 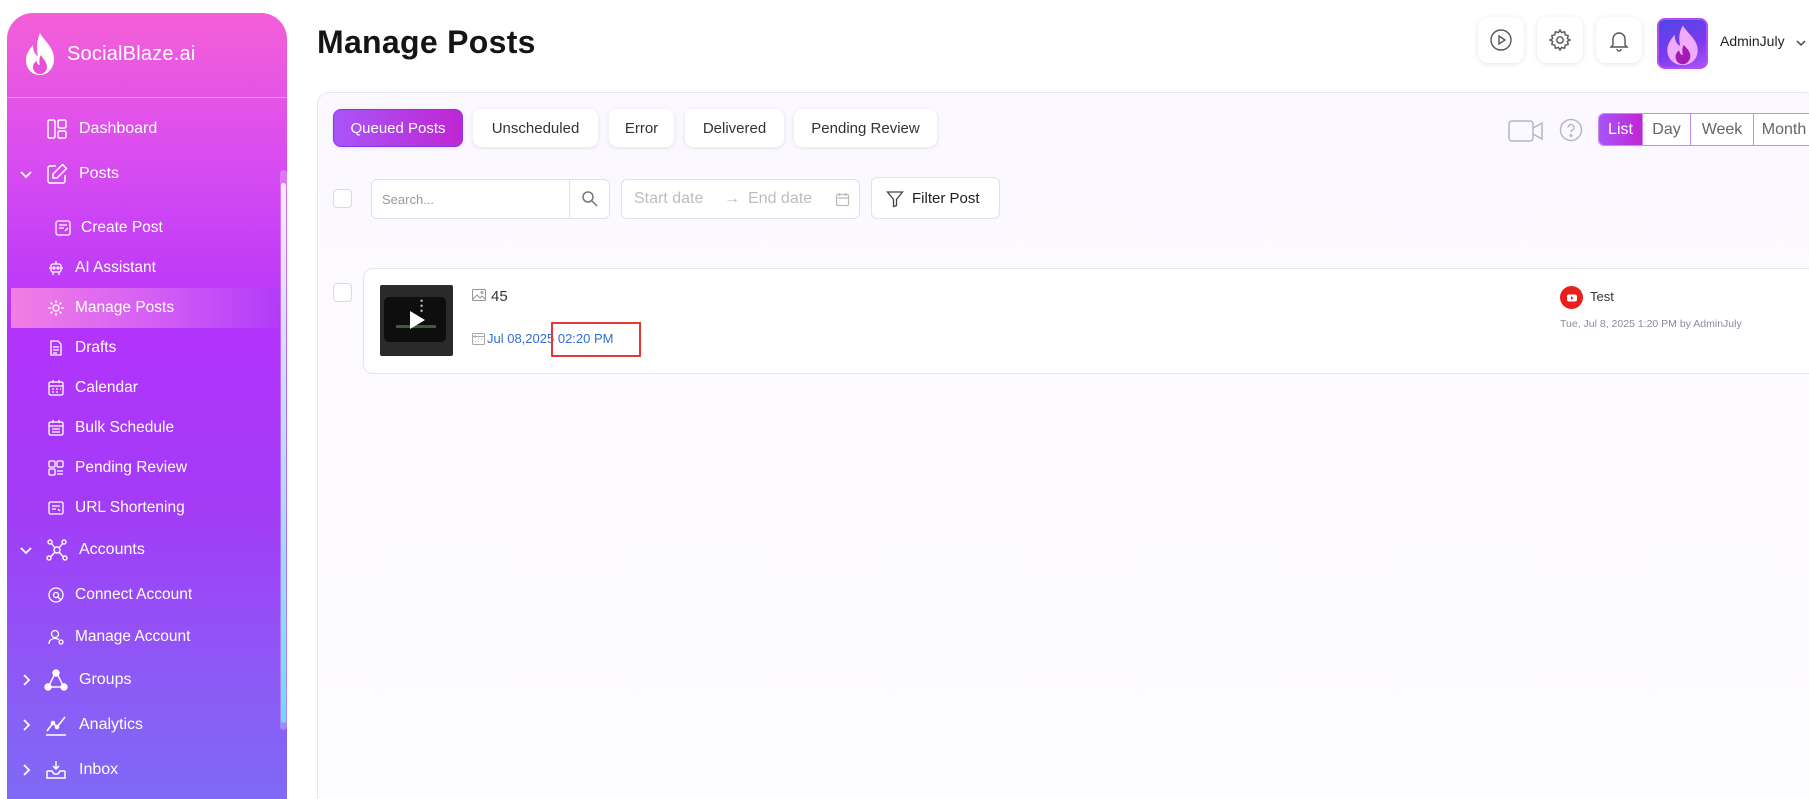 What do you see at coordinates (56, 770) in the screenshot?
I see `inbox-icon` at bounding box center [56, 770].